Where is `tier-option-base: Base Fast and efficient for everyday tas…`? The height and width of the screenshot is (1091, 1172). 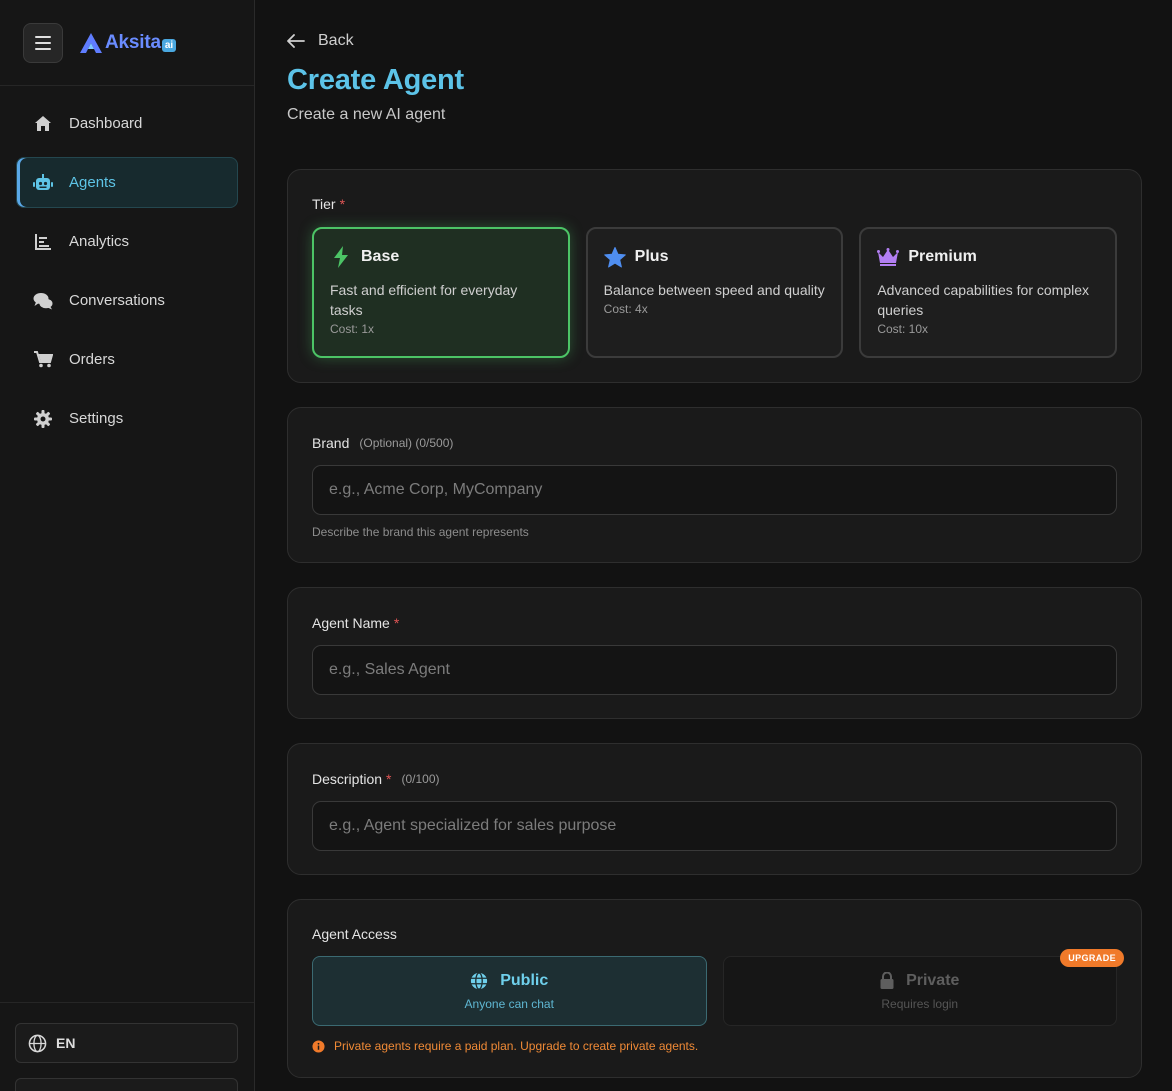 tier-option-base: Base Fast and efficient for everyday tas… is located at coordinates (441, 292).